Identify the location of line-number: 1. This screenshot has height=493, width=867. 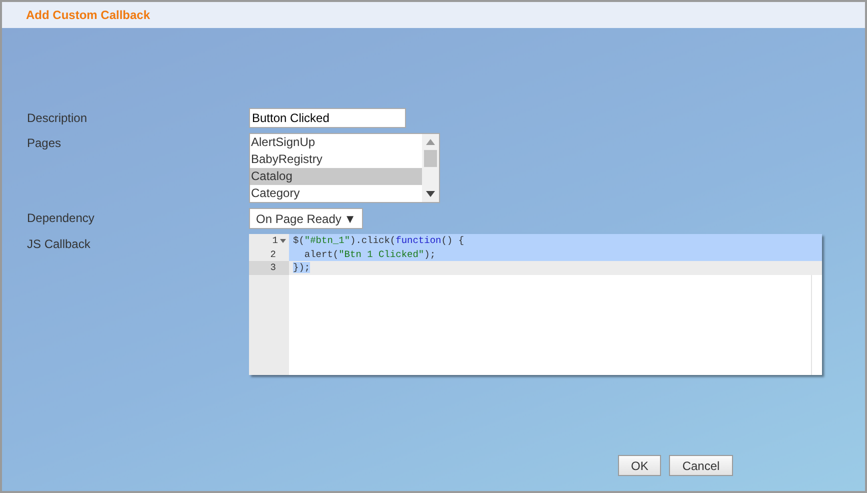
(275, 241).